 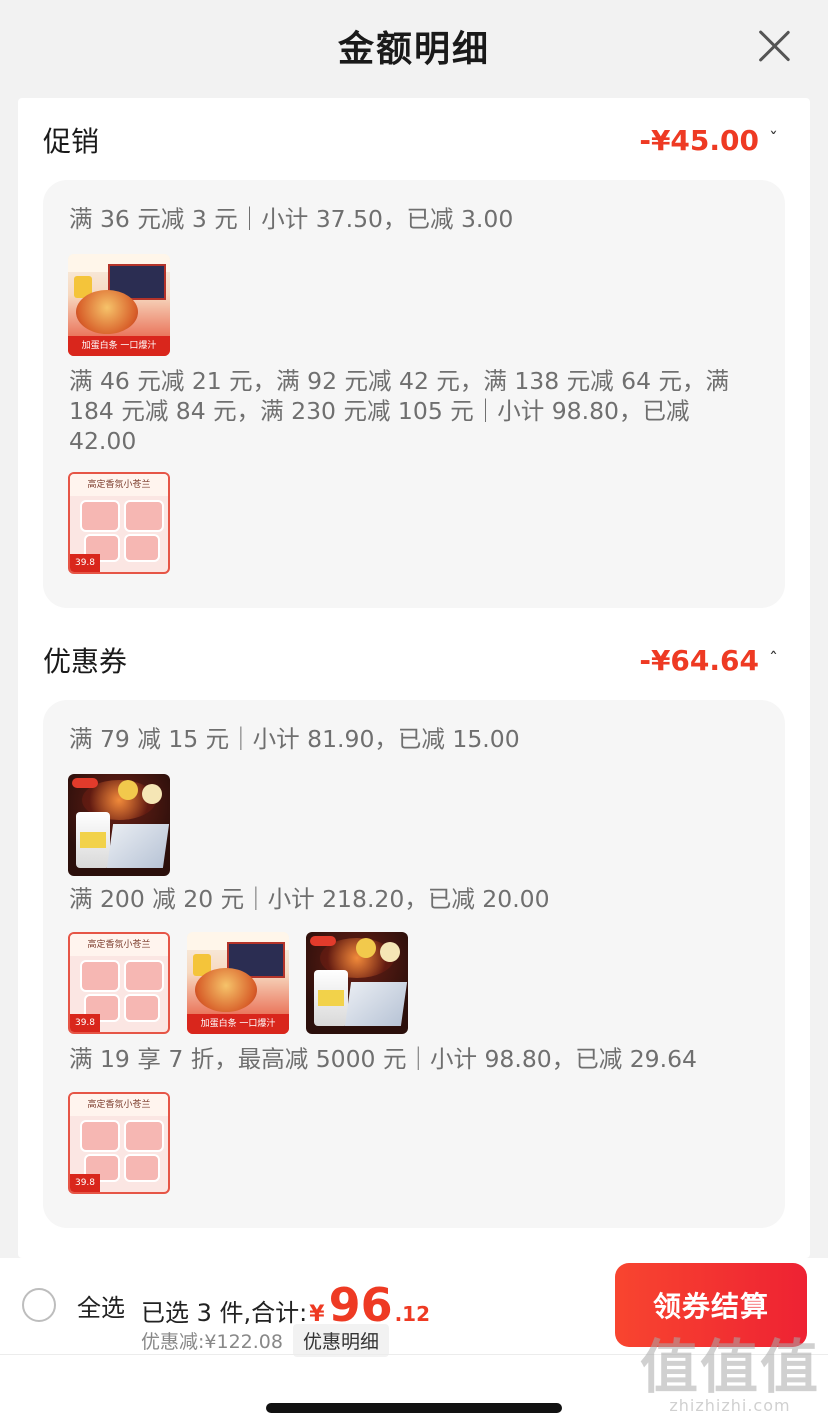 I want to click on discount-amount: 优惠减:¥122.08, so click(x=212, y=1342).